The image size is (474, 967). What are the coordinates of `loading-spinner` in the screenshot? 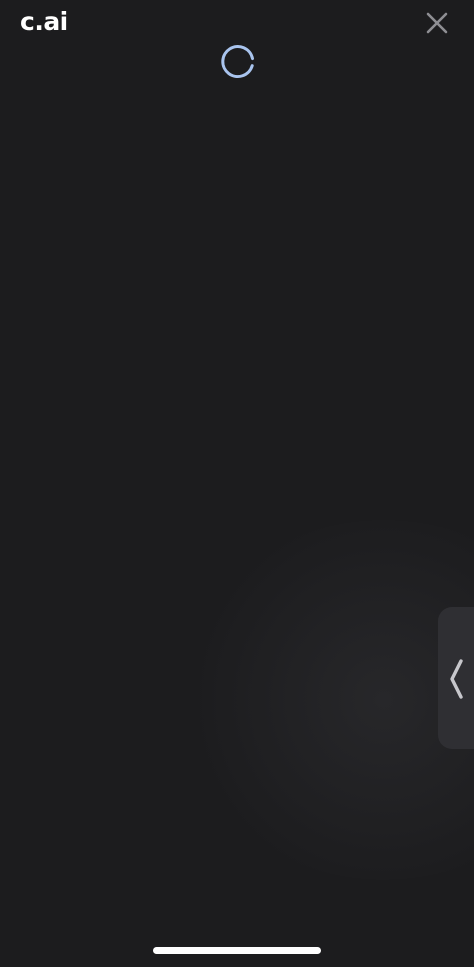 It's located at (238, 62).